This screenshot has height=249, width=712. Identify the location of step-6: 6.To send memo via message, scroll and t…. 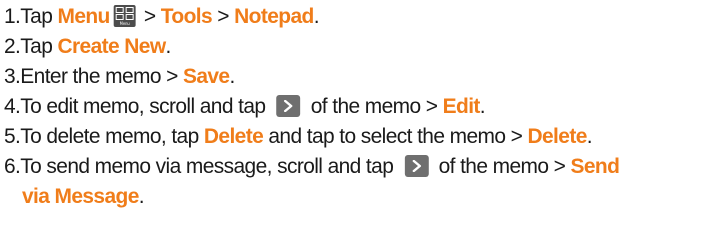
(356, 167).